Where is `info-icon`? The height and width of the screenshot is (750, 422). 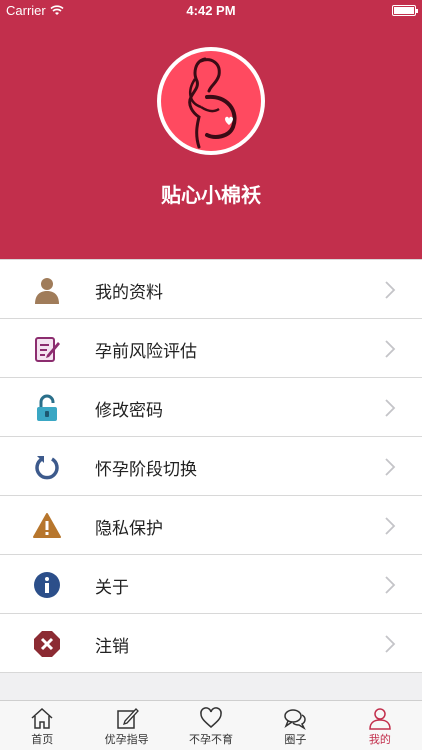 info-icon is located at coordinates (47, 585).